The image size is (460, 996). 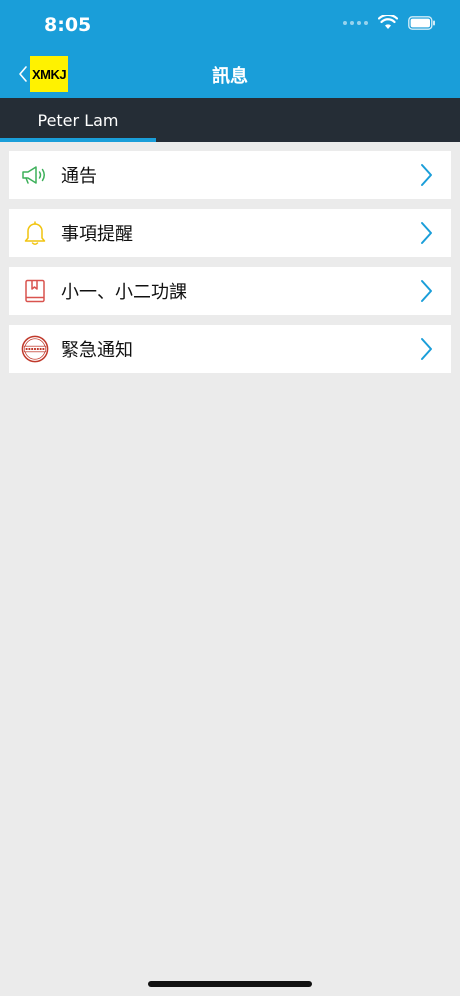 What do you see at coordinates (35, 349) in the screenshot?
I see `urgent-stamp-icon` at bounding box center [35, 349].